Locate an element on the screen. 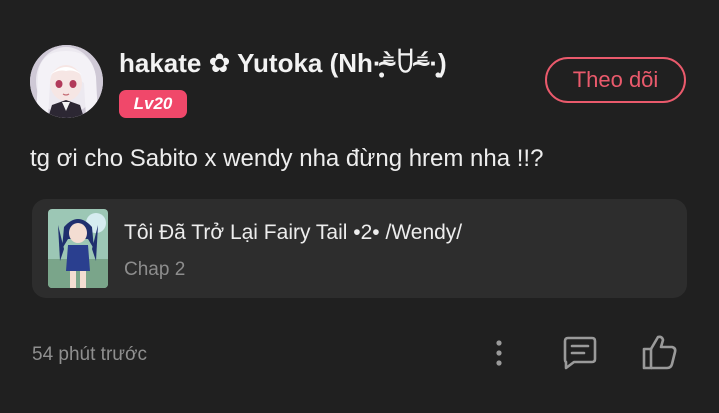 This screenshot has width=719, height=413. avatar is located at coordinates (66, 81).